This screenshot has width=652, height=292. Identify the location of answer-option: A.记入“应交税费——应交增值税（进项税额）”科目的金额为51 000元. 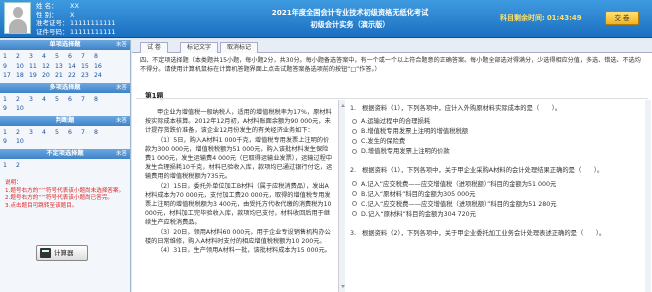
(496, 185).